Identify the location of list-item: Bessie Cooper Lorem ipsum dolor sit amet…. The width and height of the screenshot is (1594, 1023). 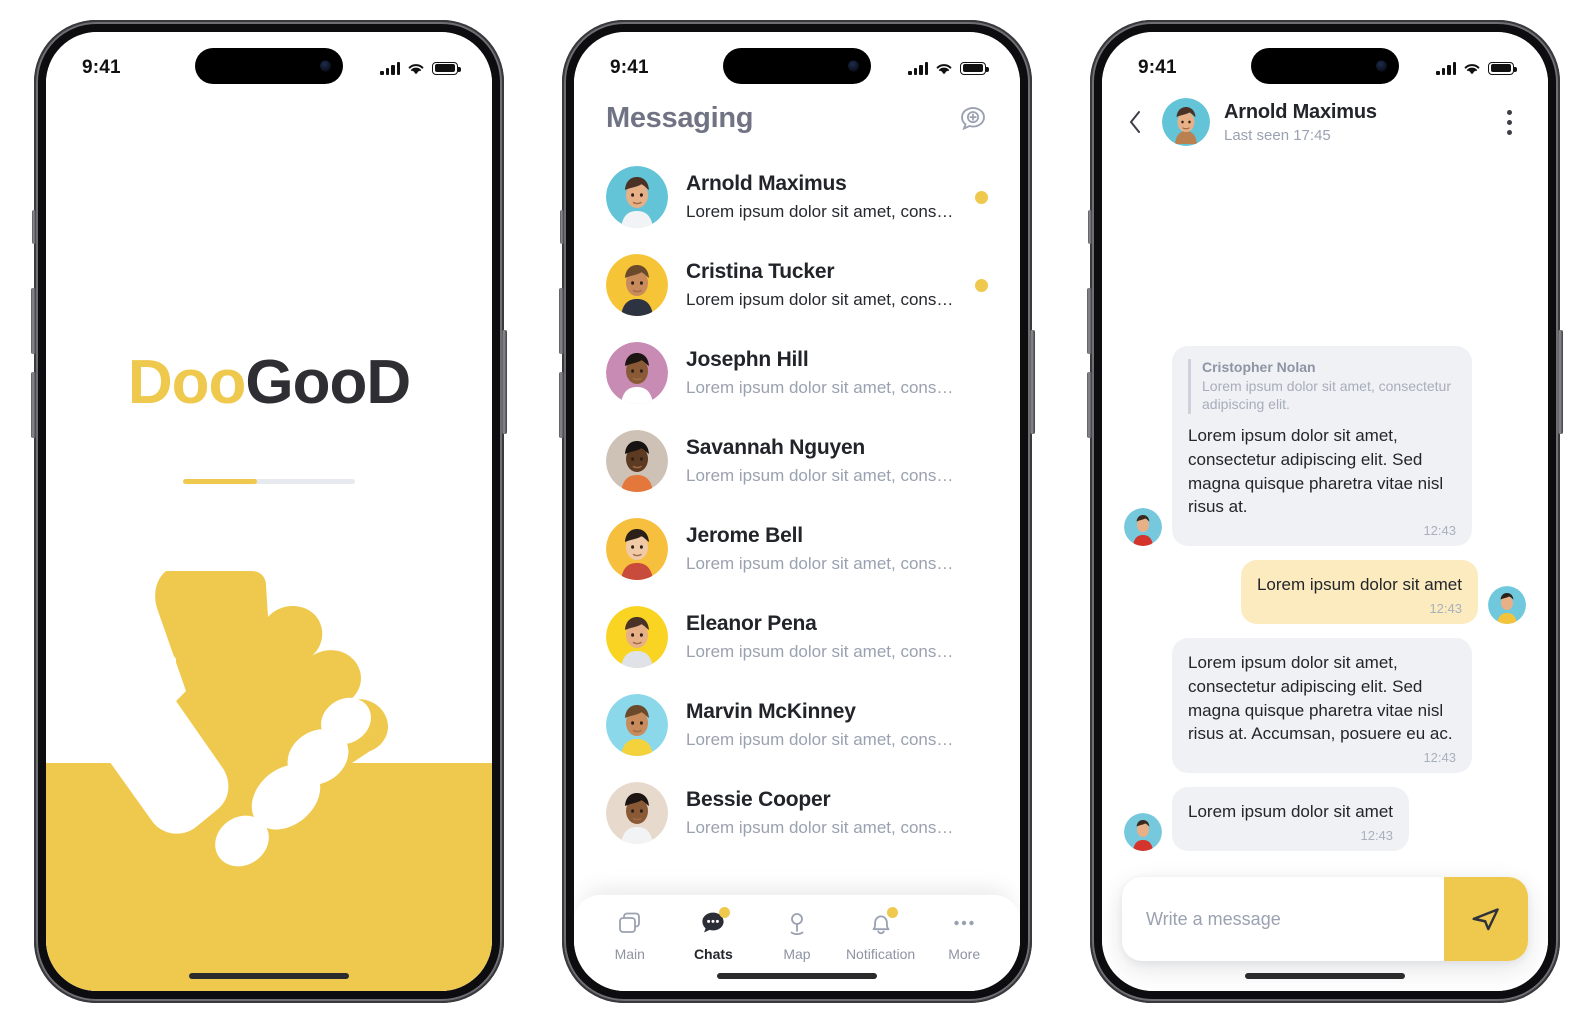
(797, 813).